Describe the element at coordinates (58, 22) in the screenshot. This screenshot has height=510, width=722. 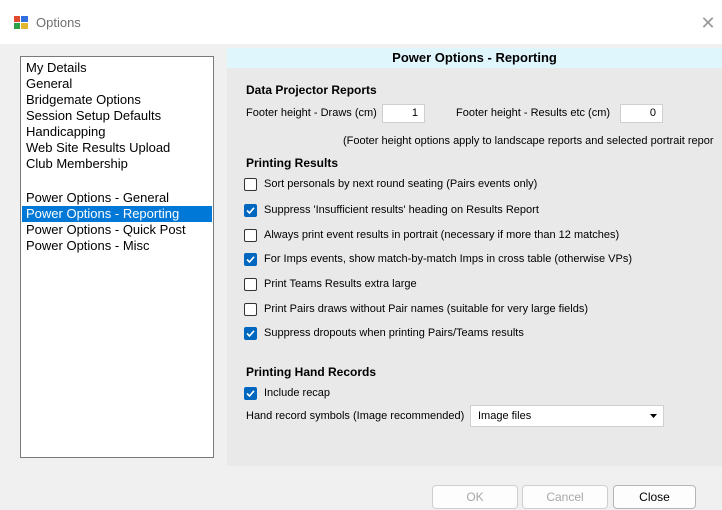
I see `window-title: Options` at that location.